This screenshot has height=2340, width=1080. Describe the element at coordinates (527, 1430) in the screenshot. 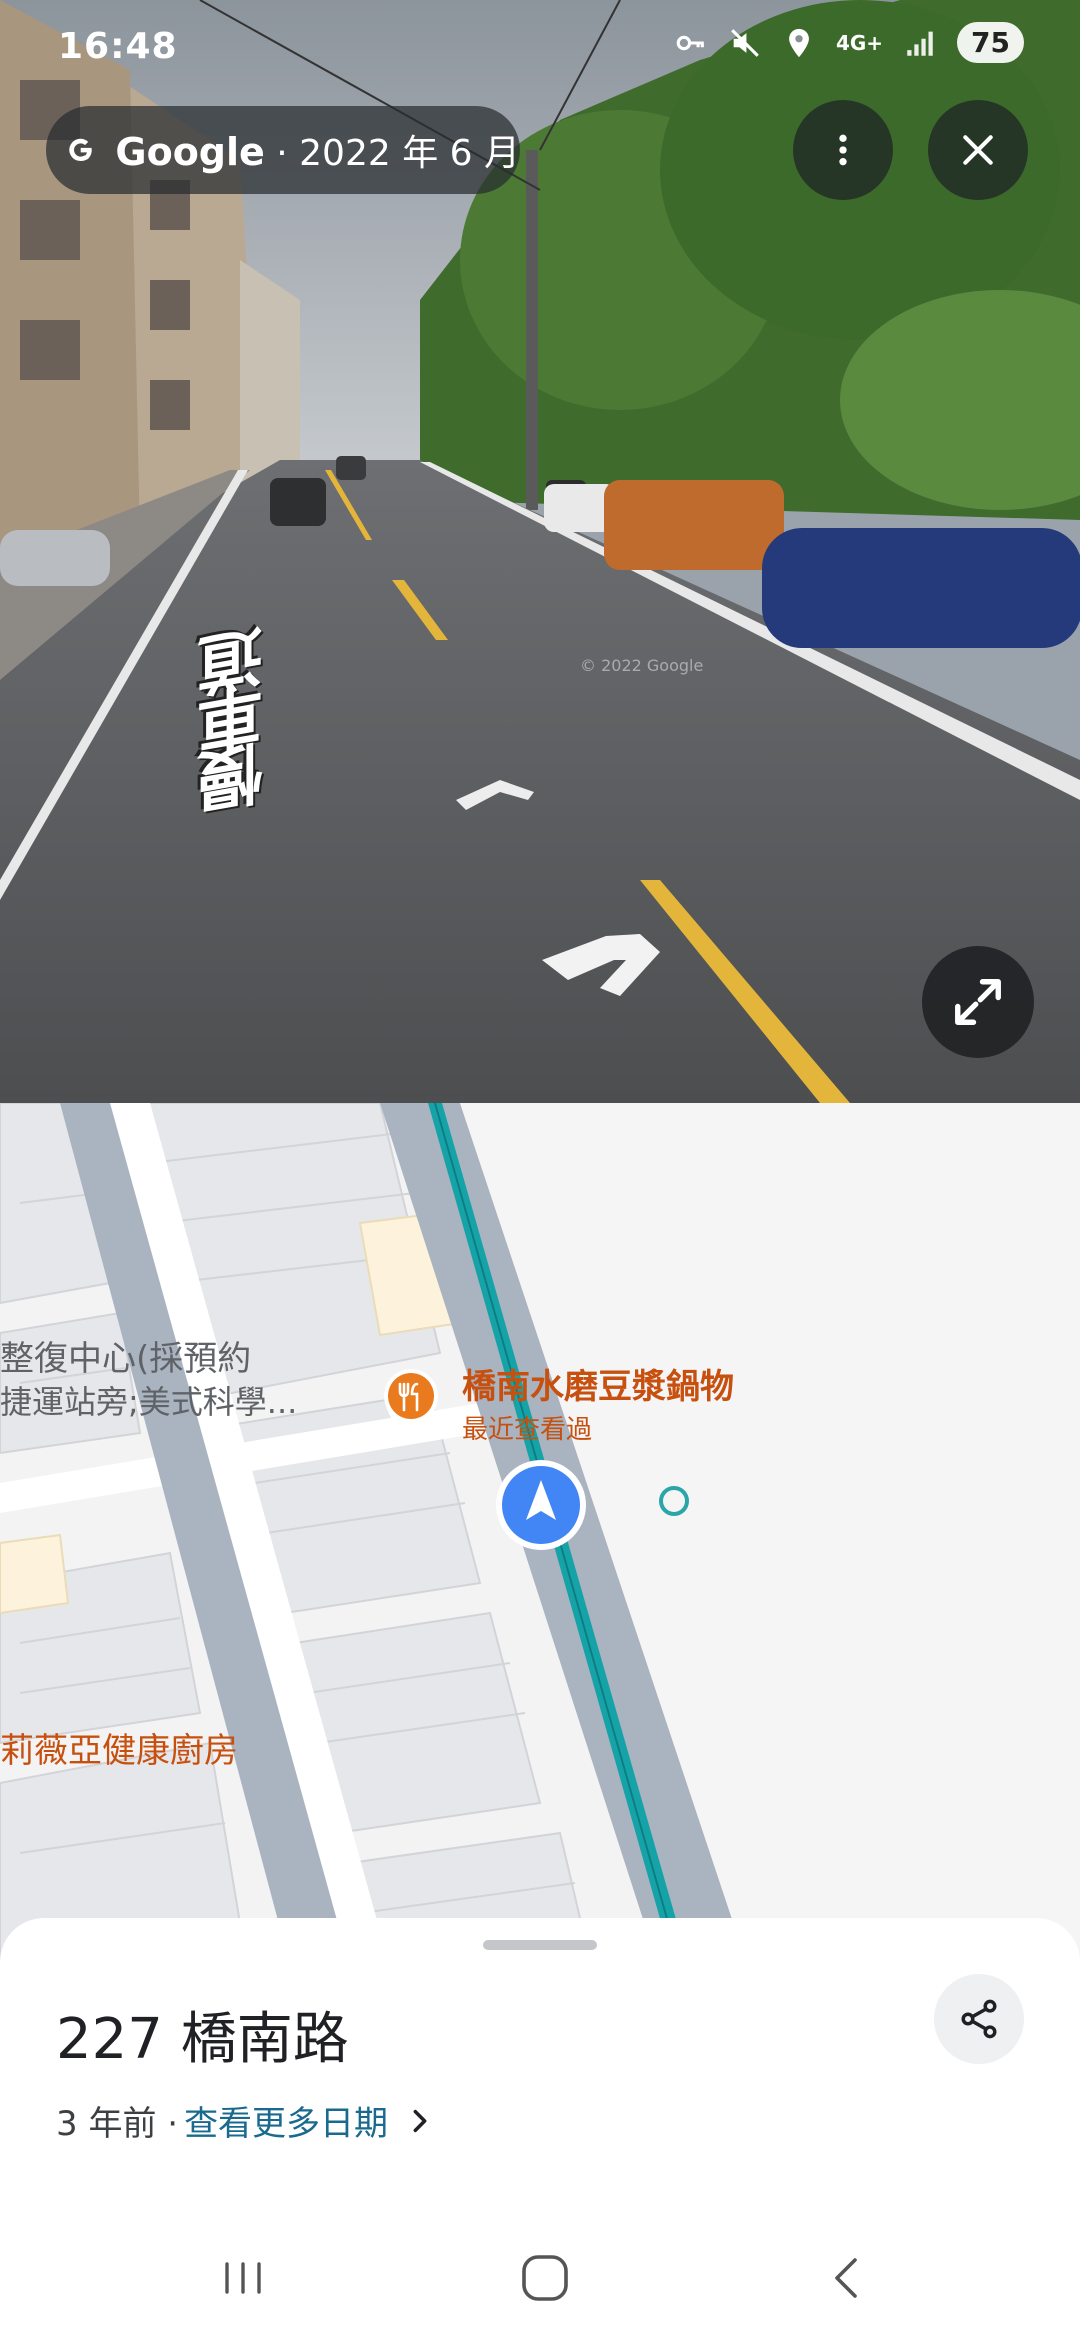

I see `poi-restaurant-subtitle: 最近查看過` at that location.